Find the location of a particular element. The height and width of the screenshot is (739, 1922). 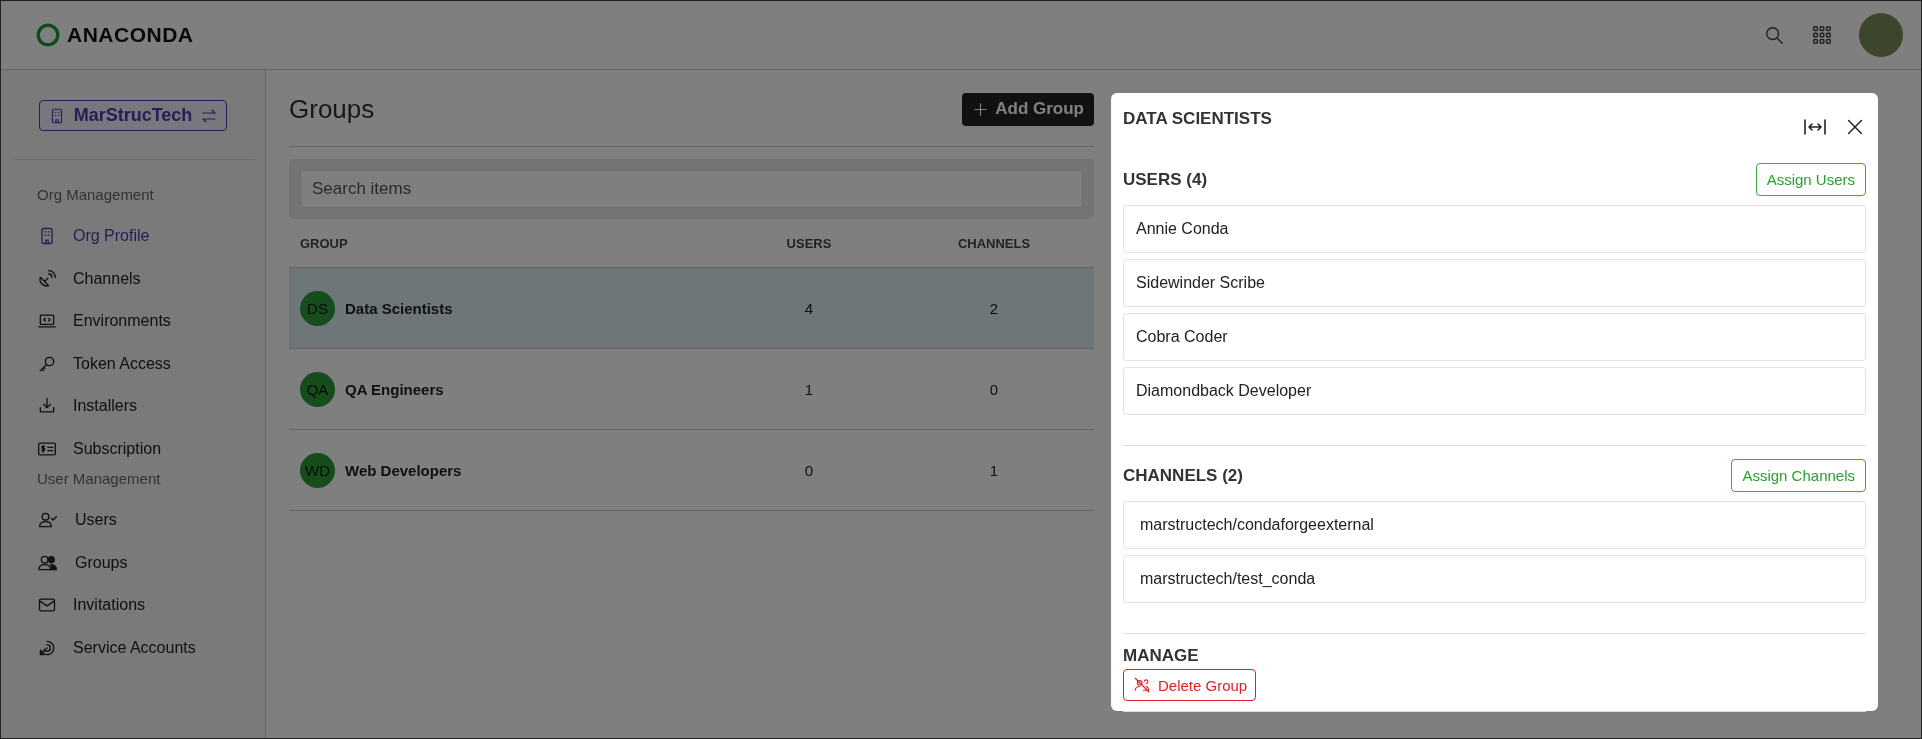

group-name: Web Developers is located at coordinates (403, 470).